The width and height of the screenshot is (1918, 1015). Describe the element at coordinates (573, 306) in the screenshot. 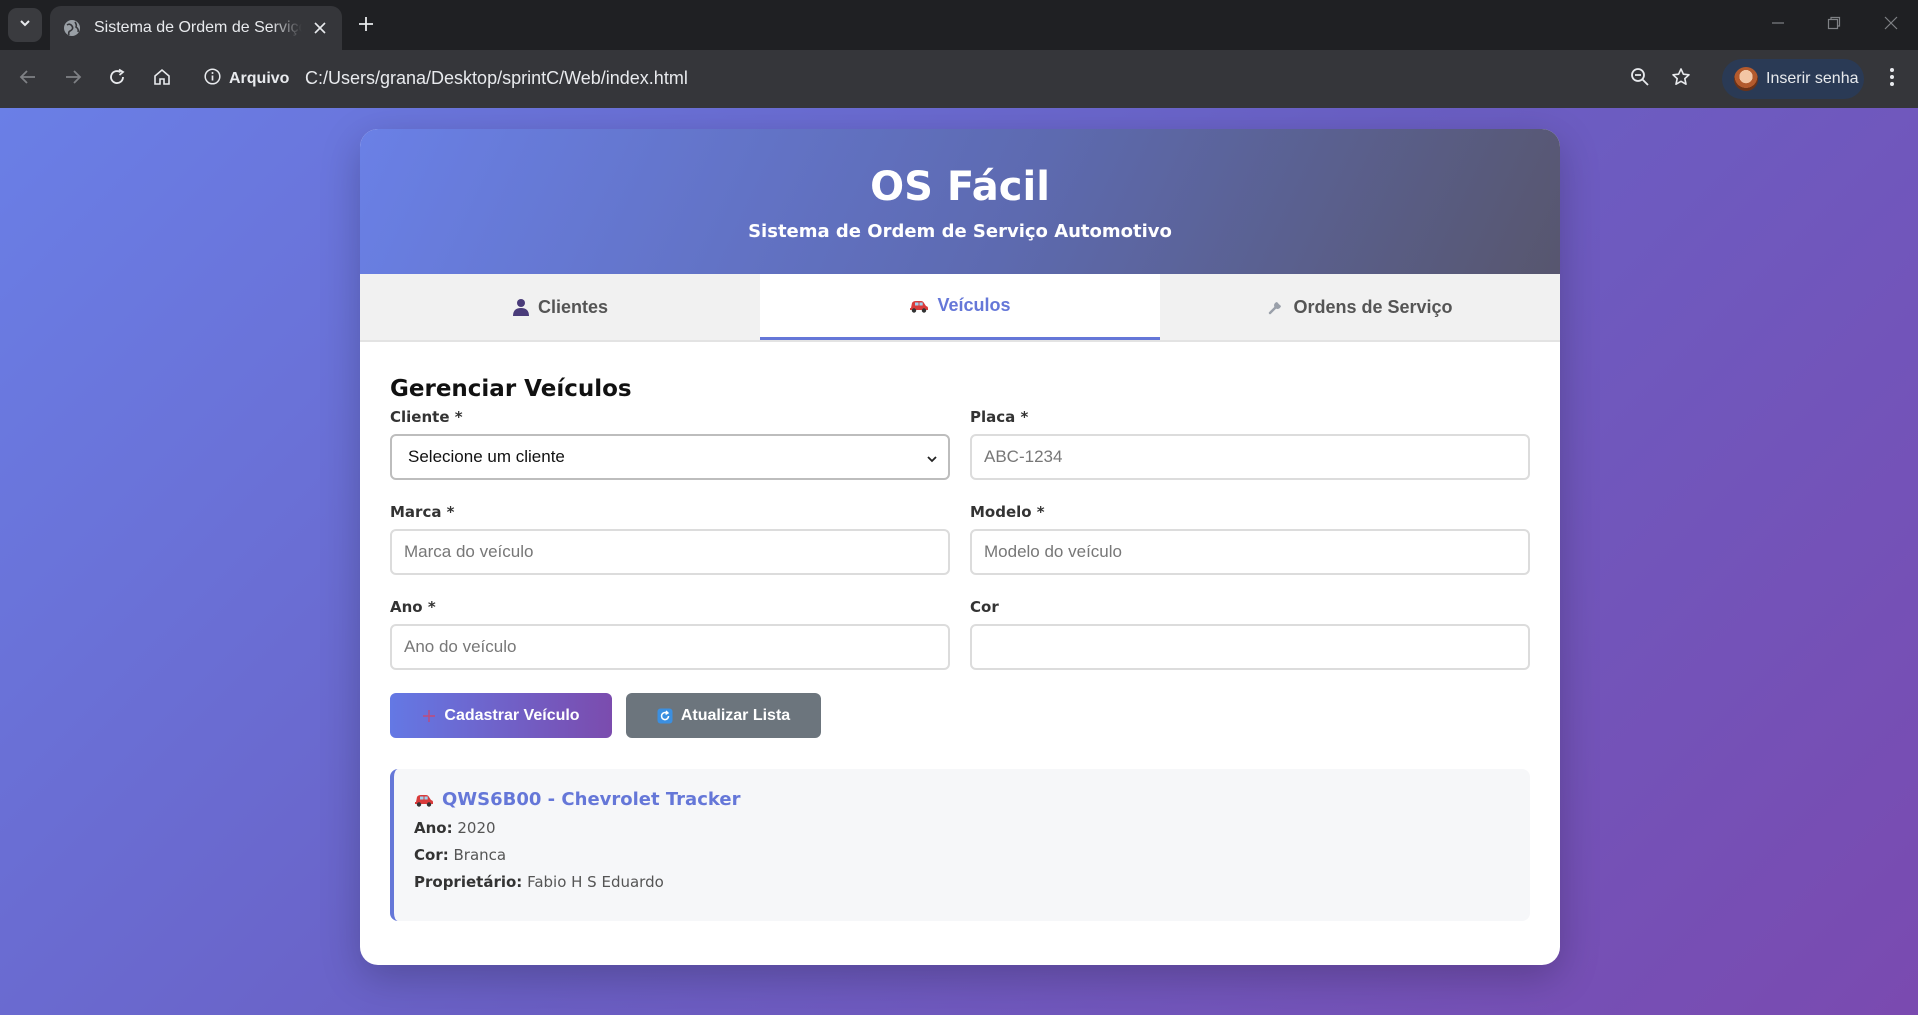

I see `tab-label: Clientes` at that location.